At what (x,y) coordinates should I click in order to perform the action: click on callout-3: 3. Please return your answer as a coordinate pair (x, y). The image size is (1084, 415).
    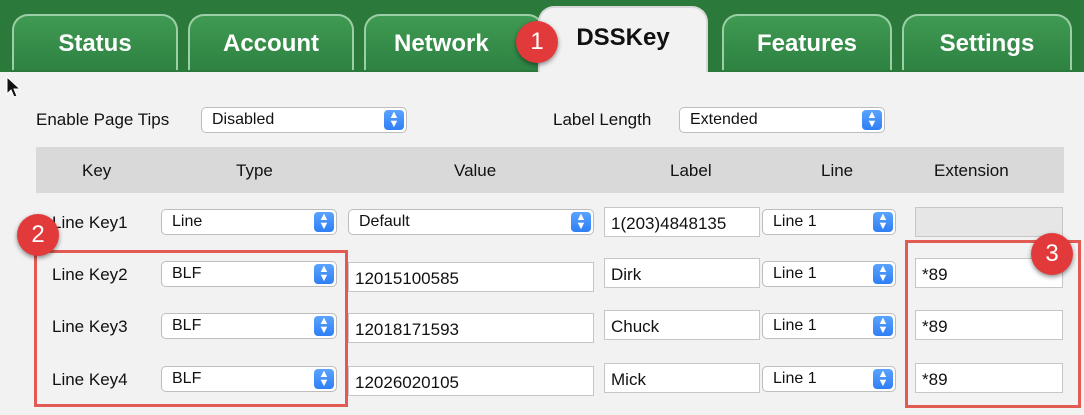
    Looking at the image, I should click on (1052, 254).